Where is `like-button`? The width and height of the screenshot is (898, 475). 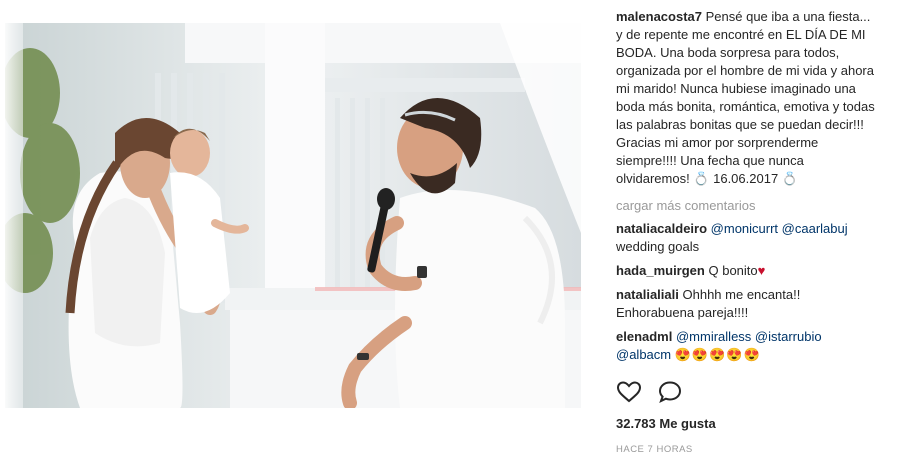 like-button is located at coordinates (629, 394).